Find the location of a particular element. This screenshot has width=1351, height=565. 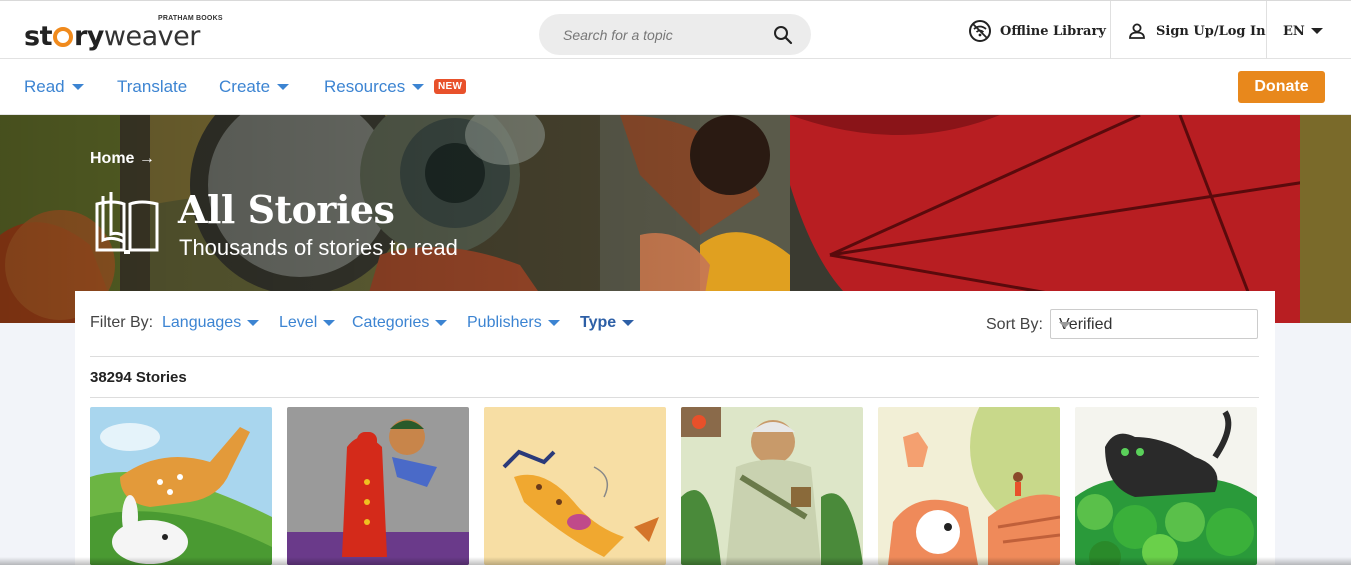

nav-translate-label: Translate is located at coordinates (152, 86).